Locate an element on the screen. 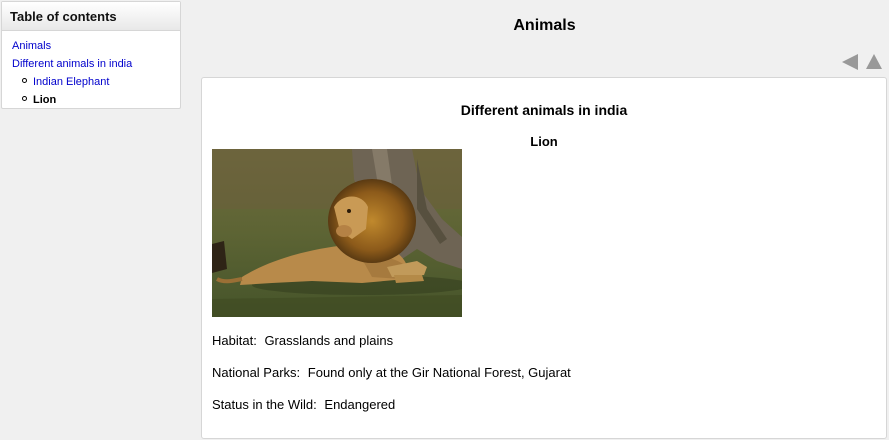 The image size is (889, 440). fact-value: Grasslands and plains is located at coordinates (329, 340).